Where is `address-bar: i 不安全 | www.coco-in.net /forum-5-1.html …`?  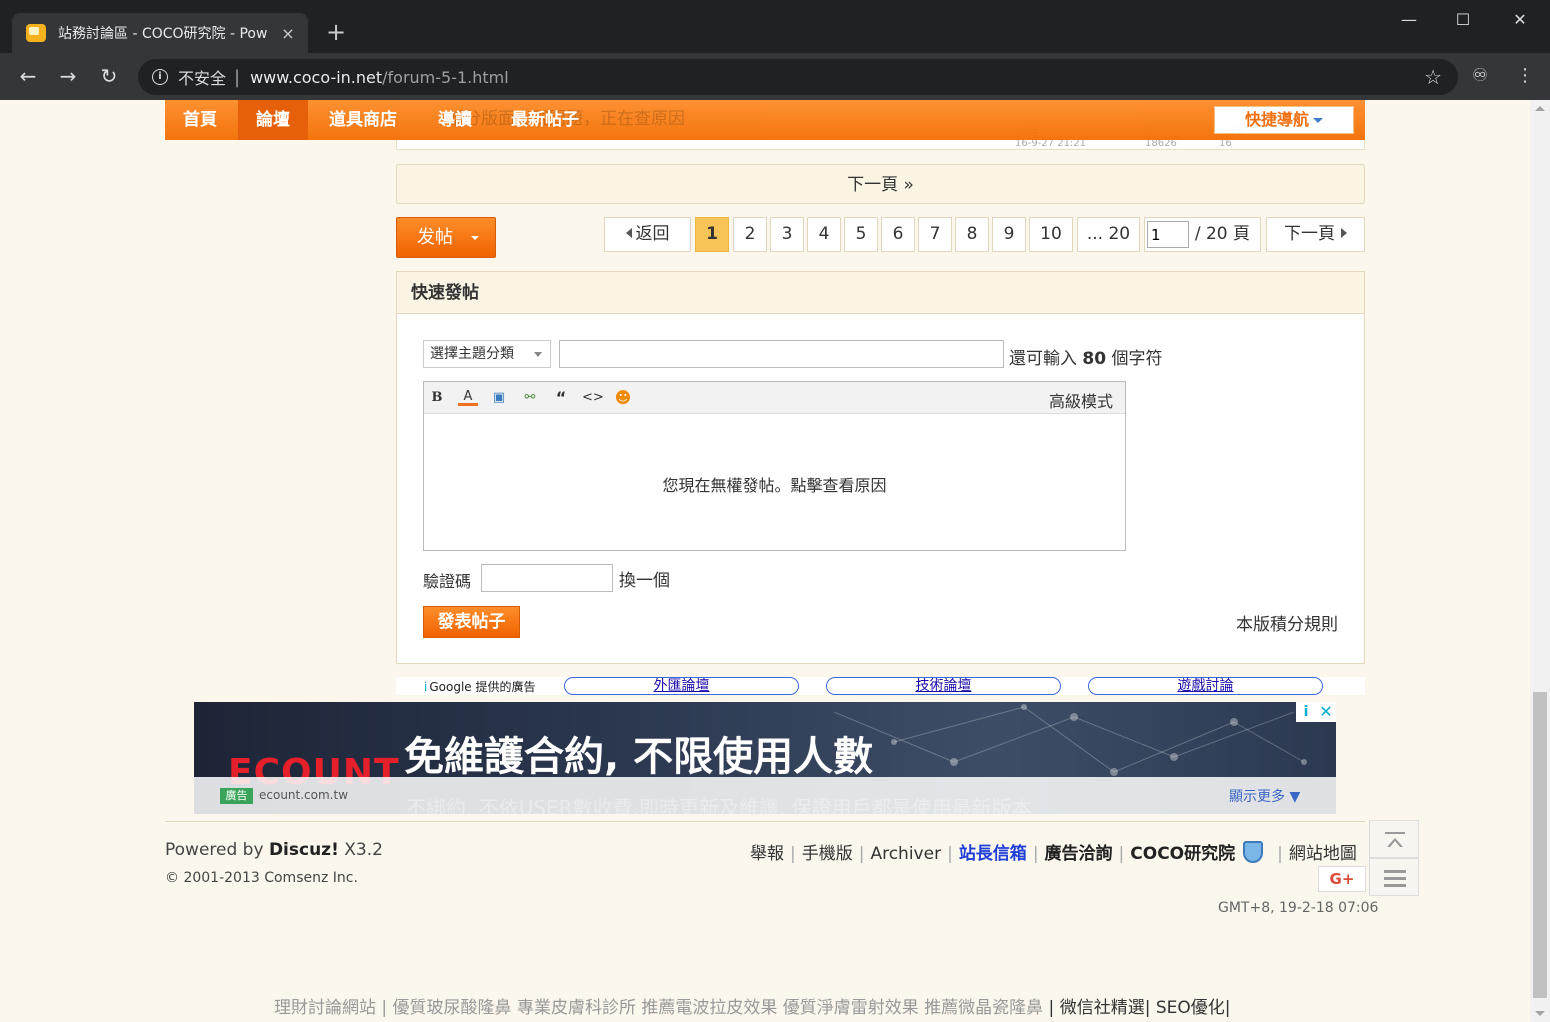 address-bar: i 不安全 | www.coco-in.net /forum-5-1.html … is located at coordinates (798, 77).